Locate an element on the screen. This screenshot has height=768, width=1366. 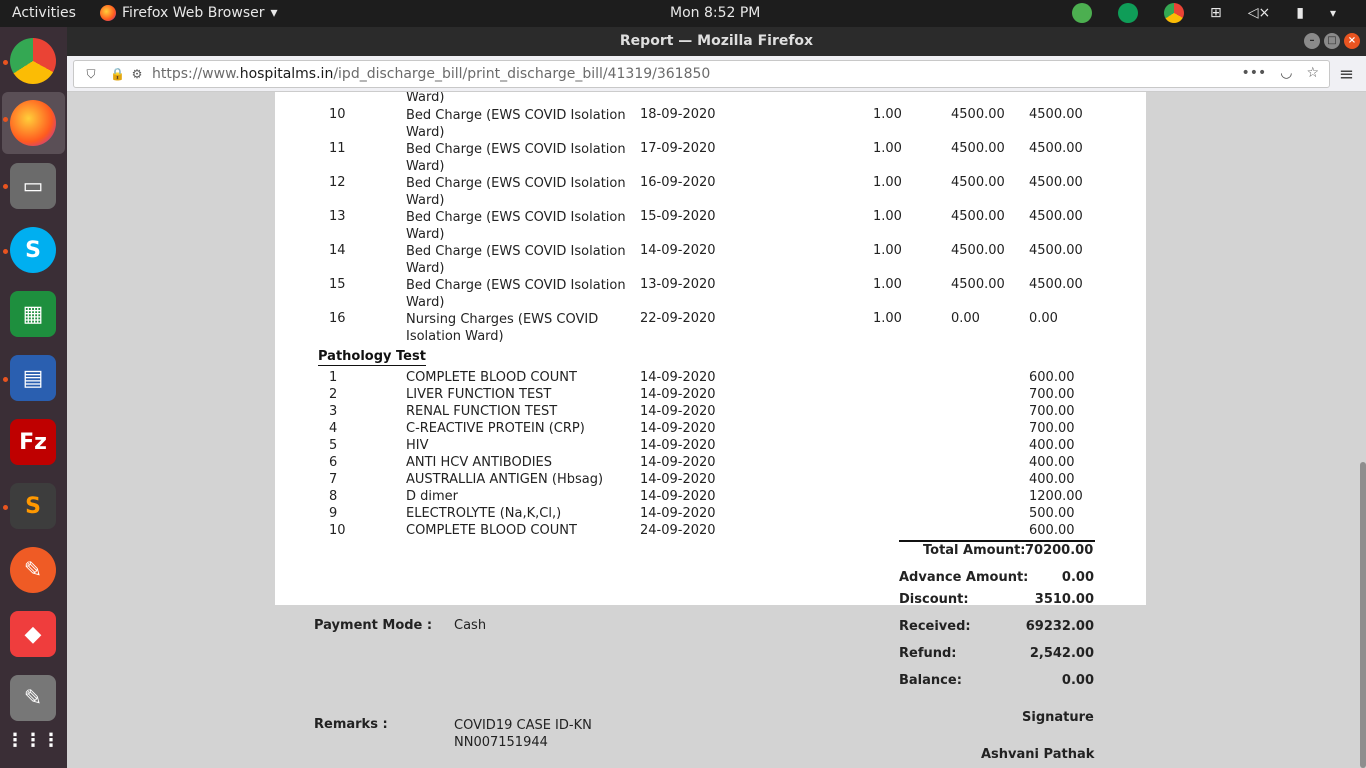
pathology-section-title: Pathology Test is located at coordinates (372, 357).